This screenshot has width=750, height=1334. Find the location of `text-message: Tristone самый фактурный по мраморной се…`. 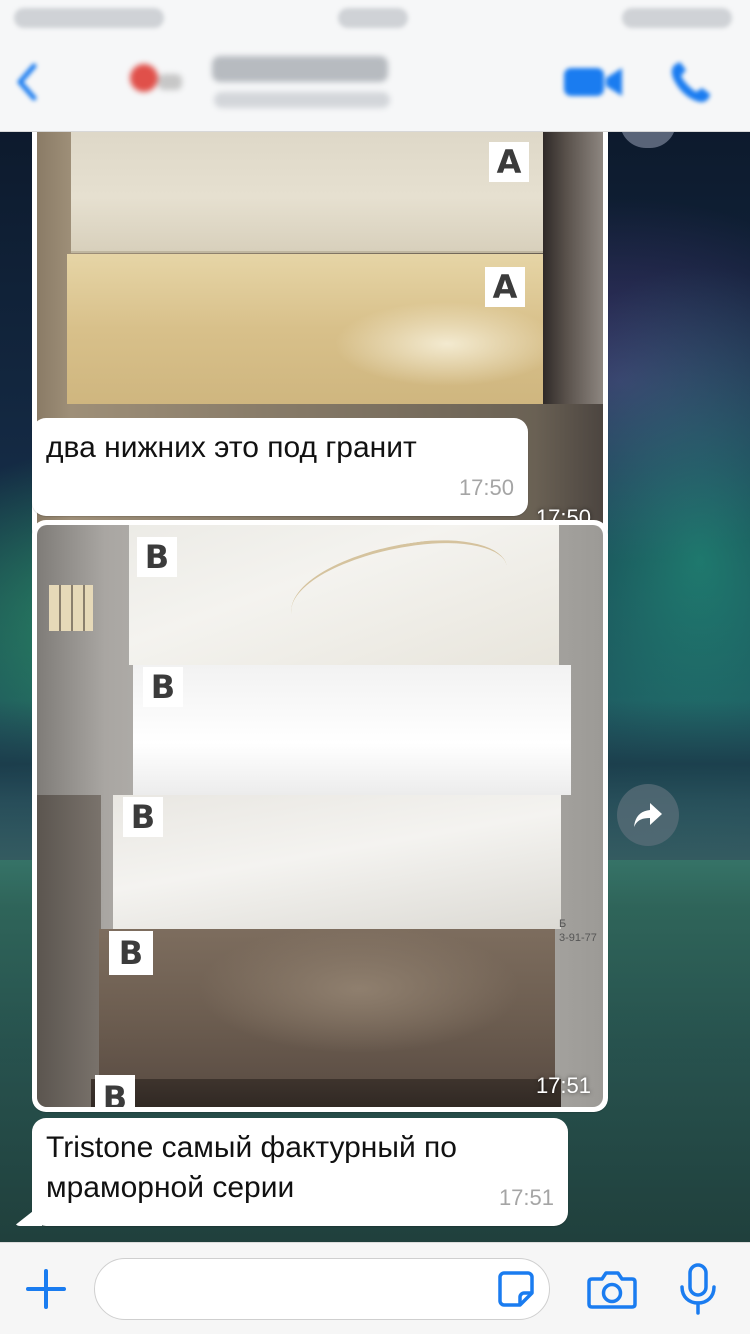

text-message: Tristone самый фактурный по мраморной се… is located at coordinates (291, 1172).